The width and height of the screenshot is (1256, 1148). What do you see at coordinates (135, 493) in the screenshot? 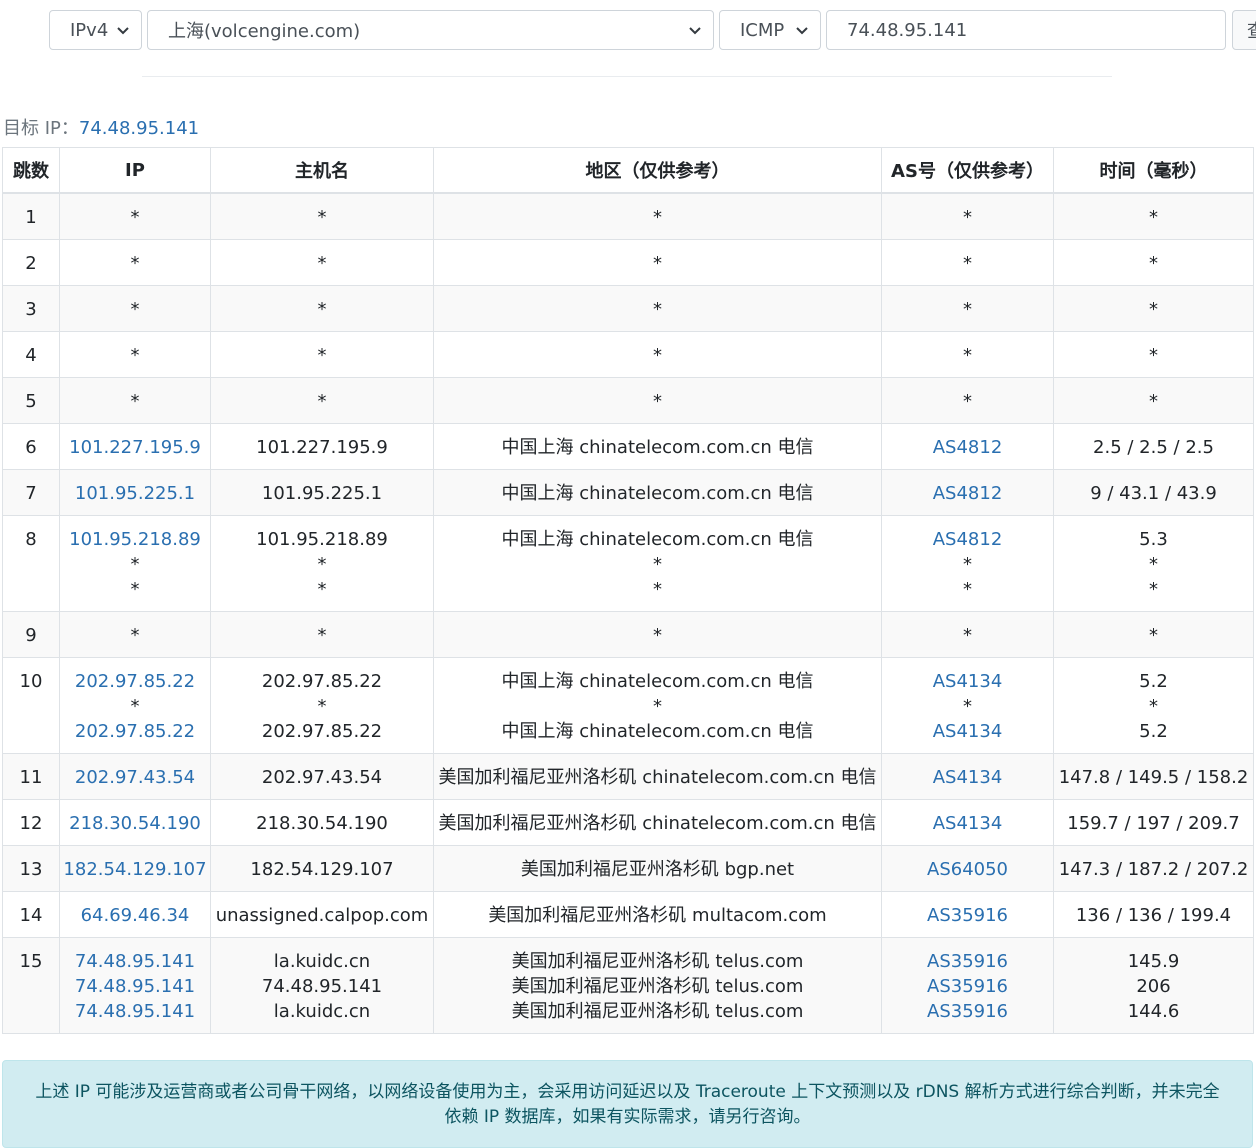
I see `ip-link: 101.95.225.1` at bounding box center [135, 493].